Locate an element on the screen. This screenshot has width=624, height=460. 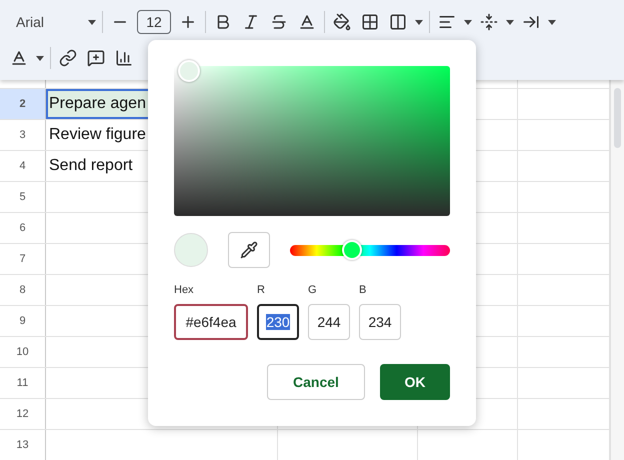
field-label: B is located at coordinates (363, 290).